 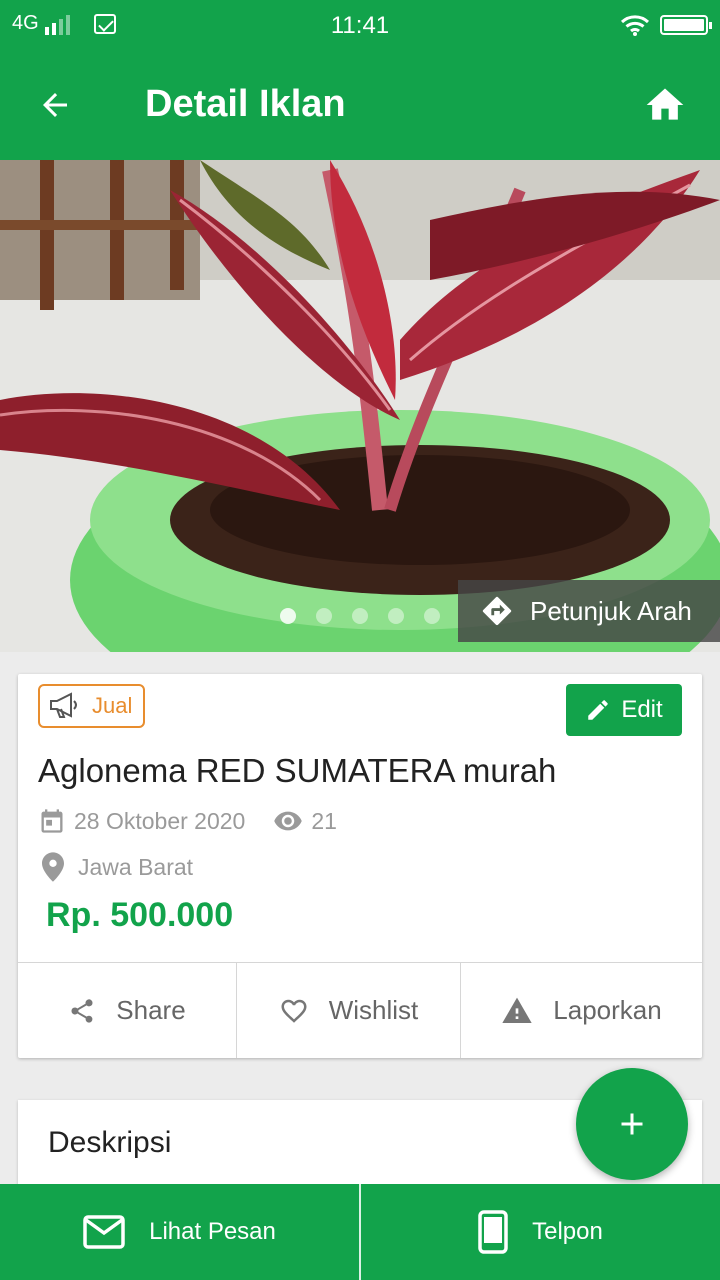 I want to click on listing-meta: 28 Oktober 2020 21, so click(x=187, y=821).